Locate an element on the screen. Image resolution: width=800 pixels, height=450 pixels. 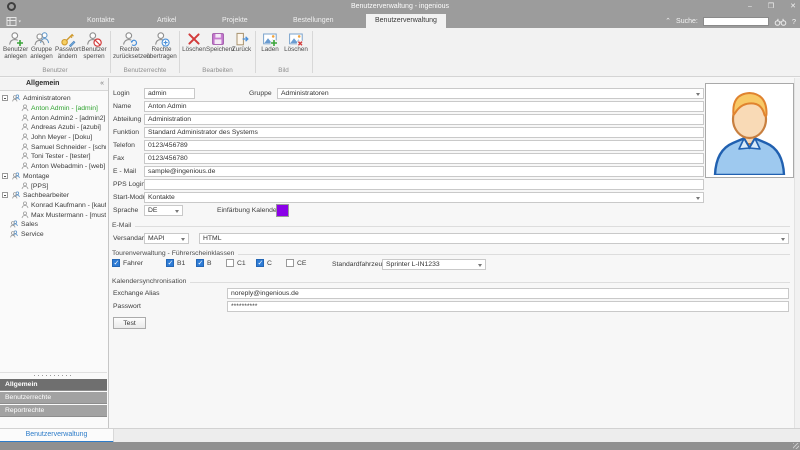
standardfahrzeug-select: Sprinter L-IN1233 is located at coordinates (434, 264).